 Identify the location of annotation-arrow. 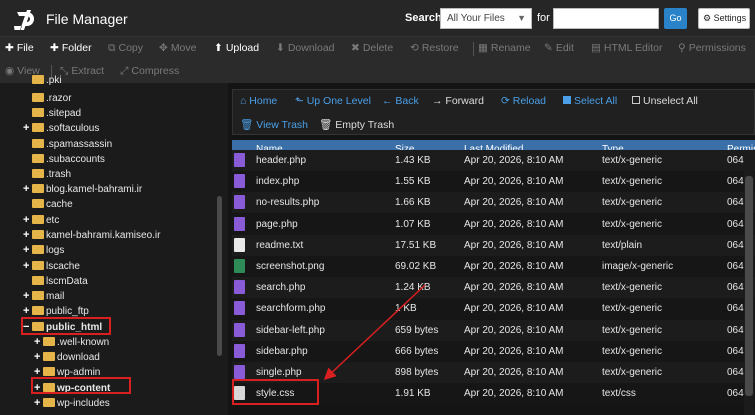
(374, 332).